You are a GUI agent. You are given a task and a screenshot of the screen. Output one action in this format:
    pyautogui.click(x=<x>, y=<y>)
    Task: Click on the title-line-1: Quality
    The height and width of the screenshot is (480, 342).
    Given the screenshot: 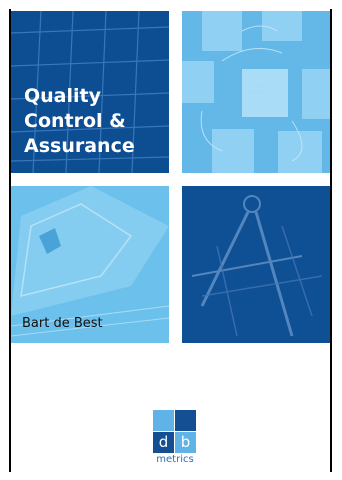 What is the action you would take?
    pyautogui.click(x=62, y=96)
    